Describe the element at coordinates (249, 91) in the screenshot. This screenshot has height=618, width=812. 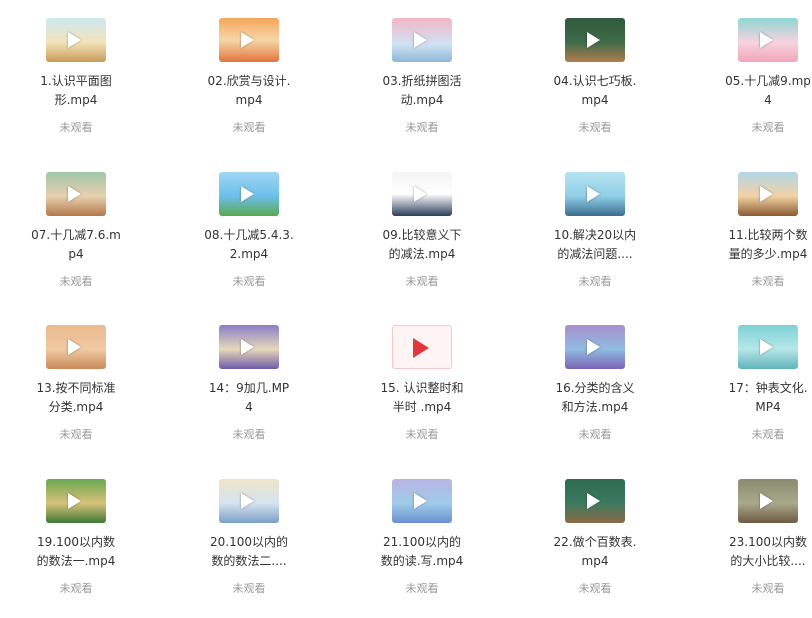
I see `video-filename: 02.欣赏与设计. mp4` at that location.